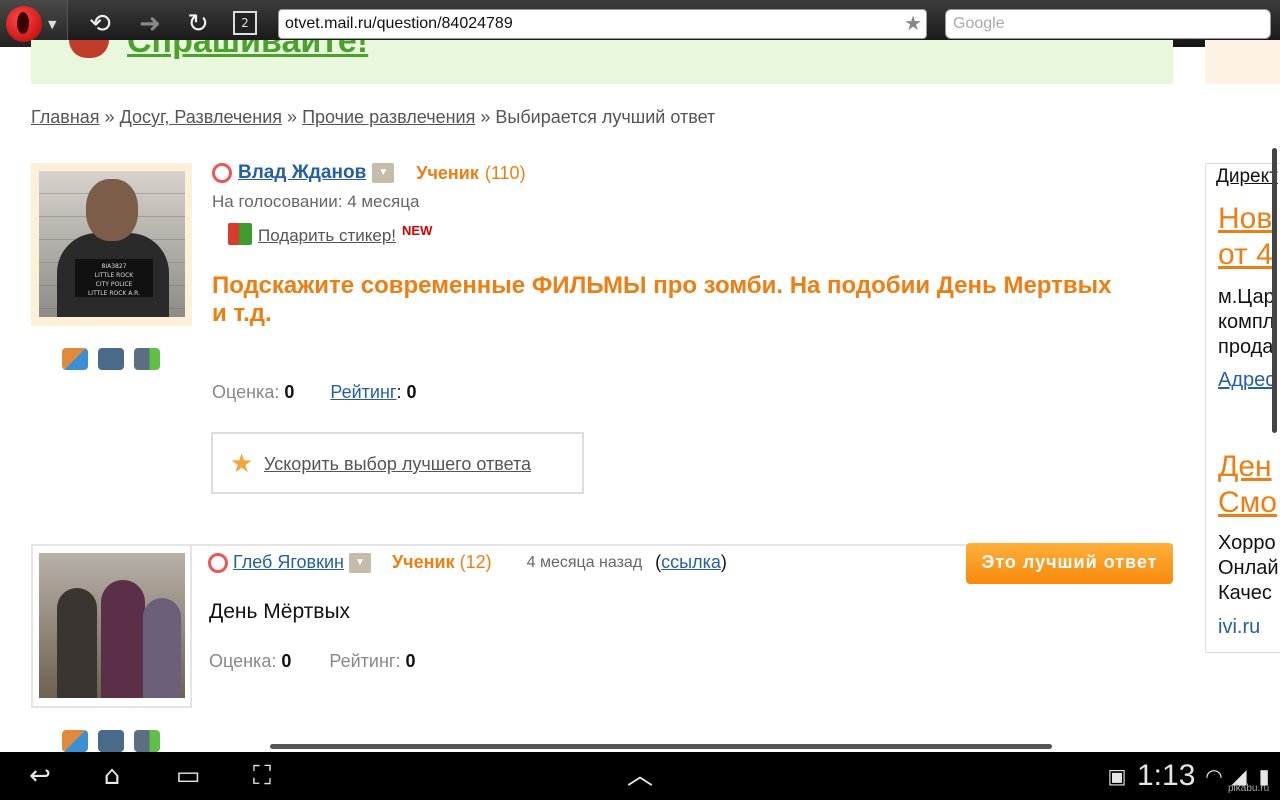  I want to click on gift-sticker-link: Подарить стикер!, so click(327, 236).